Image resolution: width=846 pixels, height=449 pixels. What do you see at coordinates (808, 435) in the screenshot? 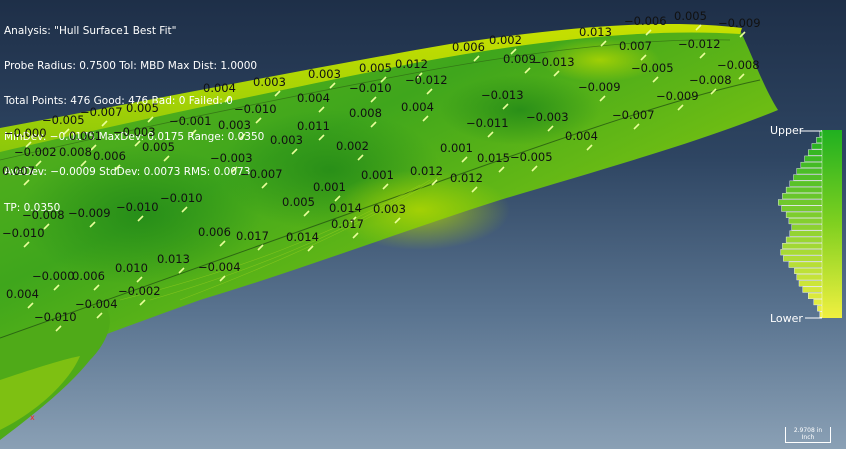
I see `scale-bar: 2.9708 in Inch` at bounding box center [808, 435].